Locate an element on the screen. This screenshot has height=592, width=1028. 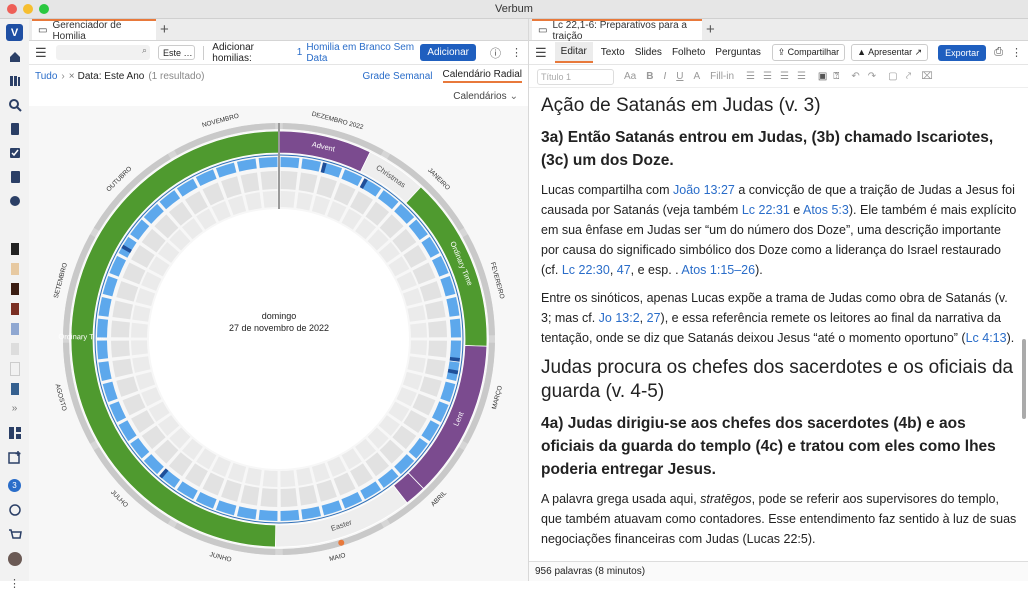
comment-icon: ▢ is located at coordinates (892, 76).